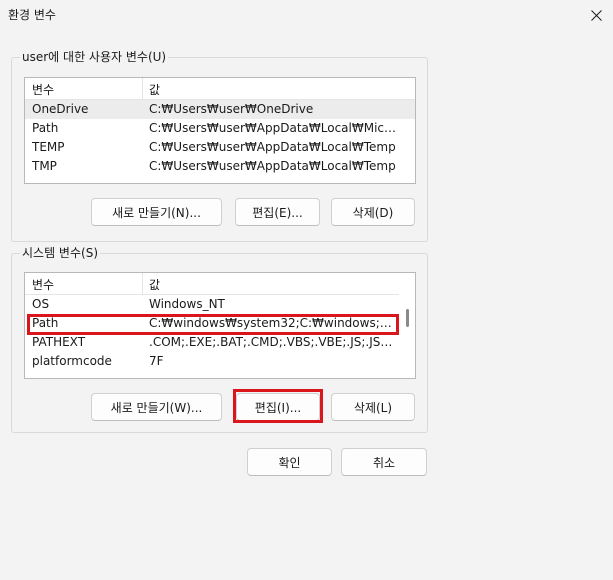  I want to click on list-item: OneDrive C:₩Users₩user₩OneDrive, so click(220, 109).